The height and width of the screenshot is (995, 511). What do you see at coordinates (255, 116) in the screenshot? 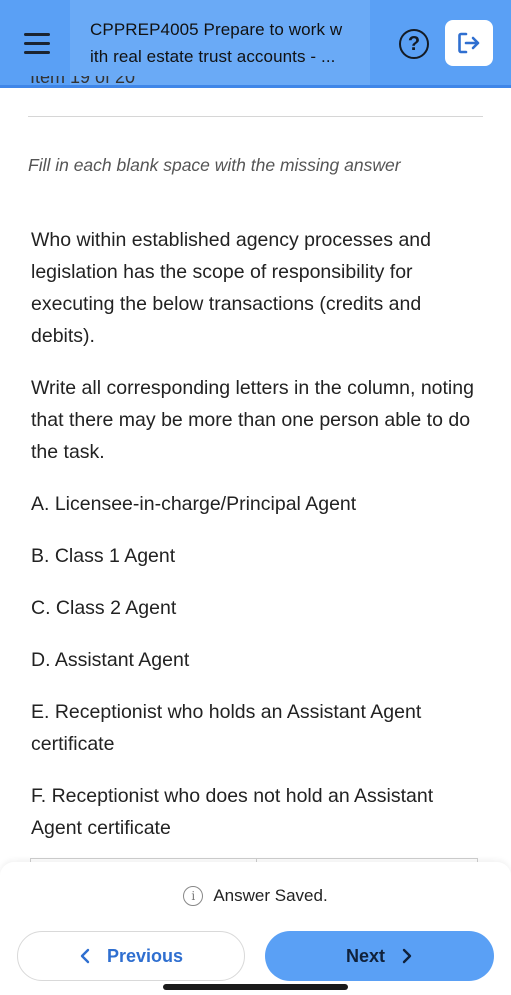
I see `divider` at bounding box center [255, 116].